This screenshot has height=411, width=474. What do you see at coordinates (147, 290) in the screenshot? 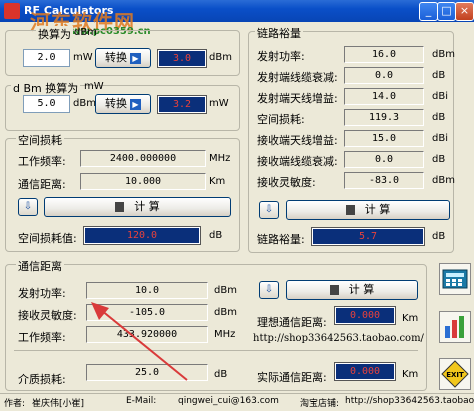
I see `comm-tx: 10.0` at bounding box center [147, 290].